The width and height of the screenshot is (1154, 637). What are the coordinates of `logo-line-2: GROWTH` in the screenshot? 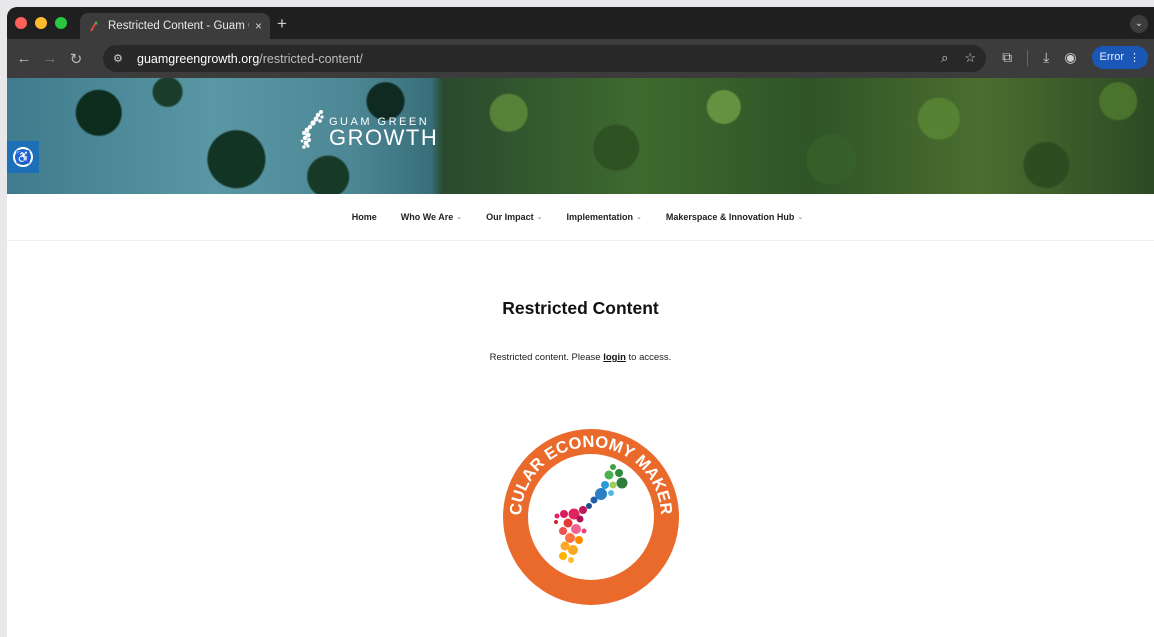 It's located at (384, 137).